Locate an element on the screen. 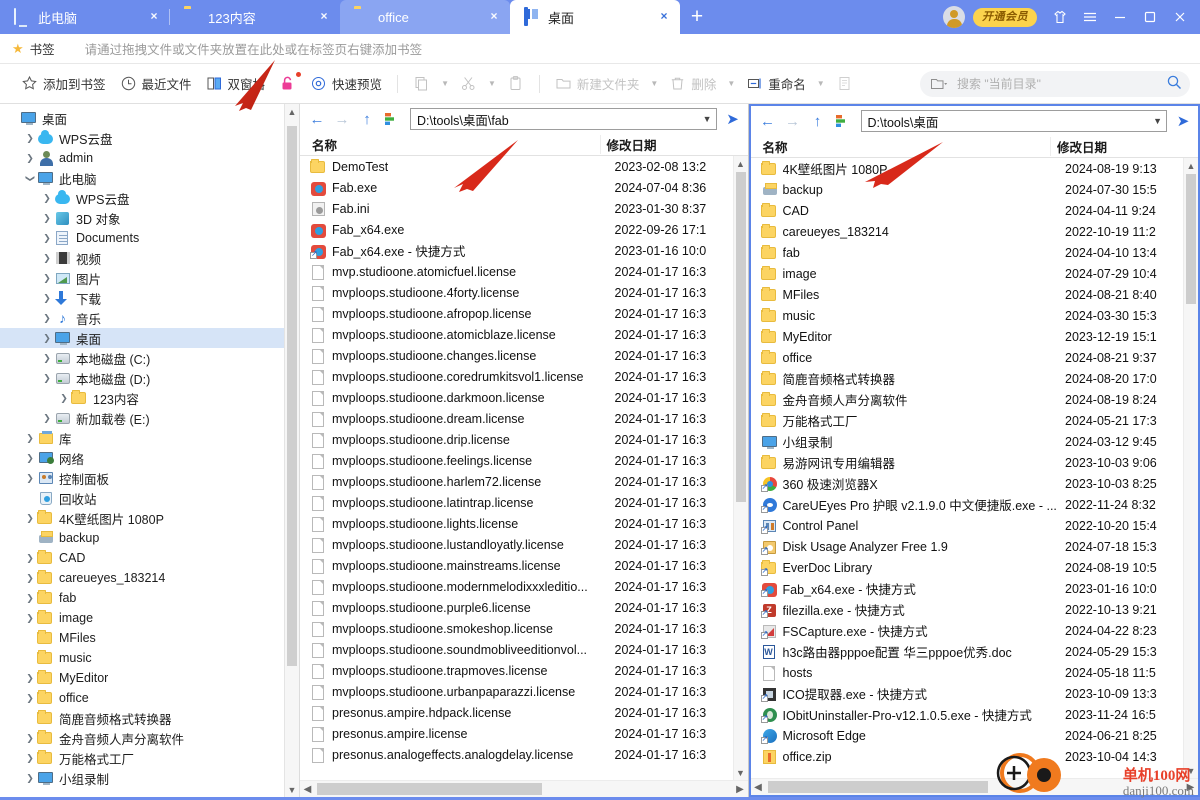 The height and width of the screenshot is (800, 1200). scrollbar-thumb is located at coordinates (292, 396).